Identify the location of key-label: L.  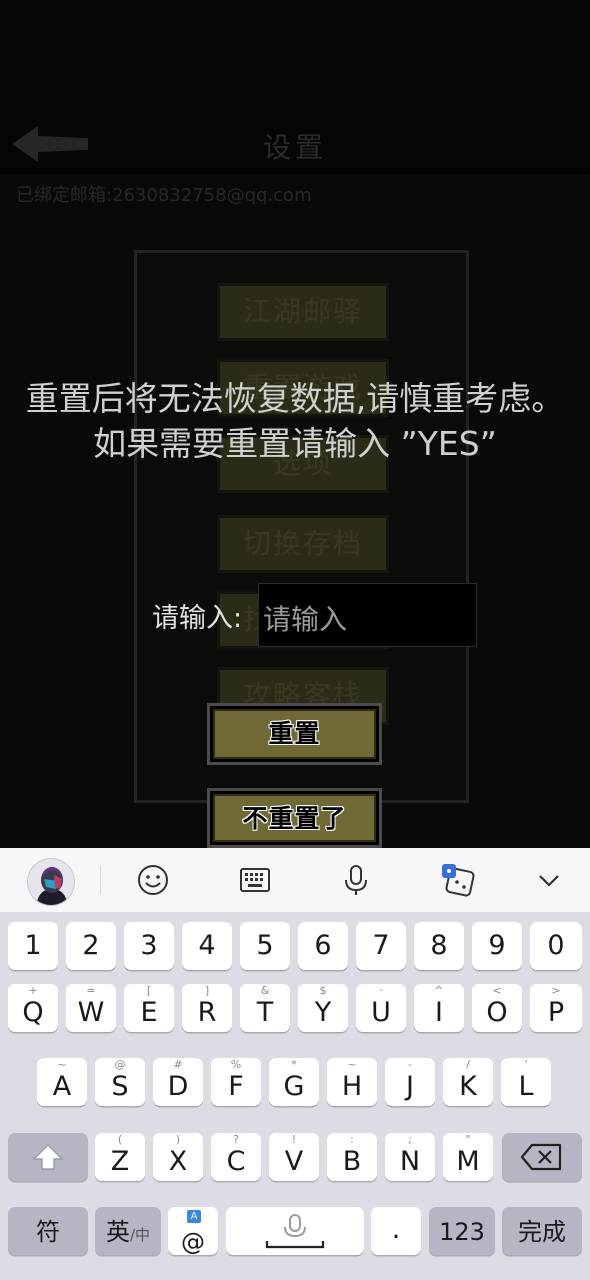
(526, 1086).